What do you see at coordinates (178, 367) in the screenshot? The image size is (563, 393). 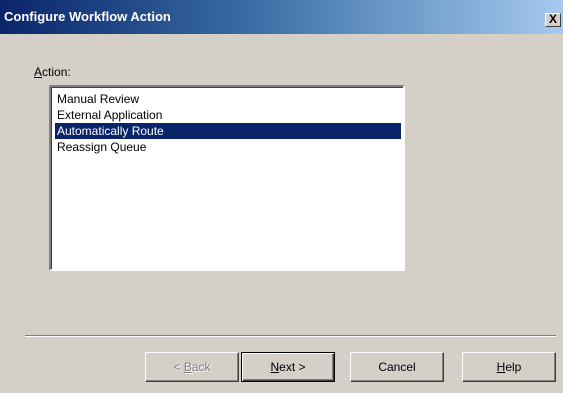 I see `back-button-prefix: <` at bounding box center [178, 367].